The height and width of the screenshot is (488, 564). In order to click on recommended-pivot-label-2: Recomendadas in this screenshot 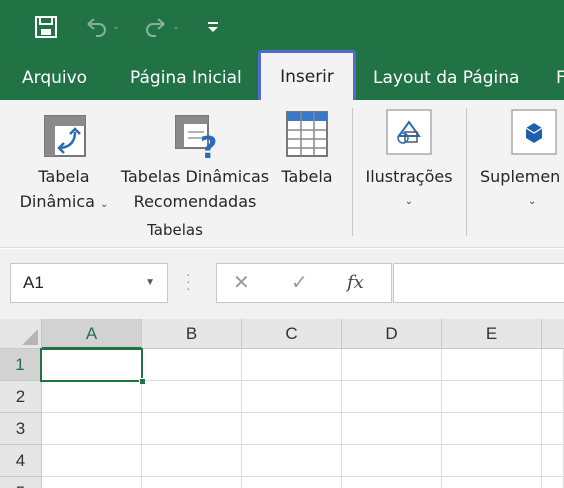, I will do `click(195, 201)`.